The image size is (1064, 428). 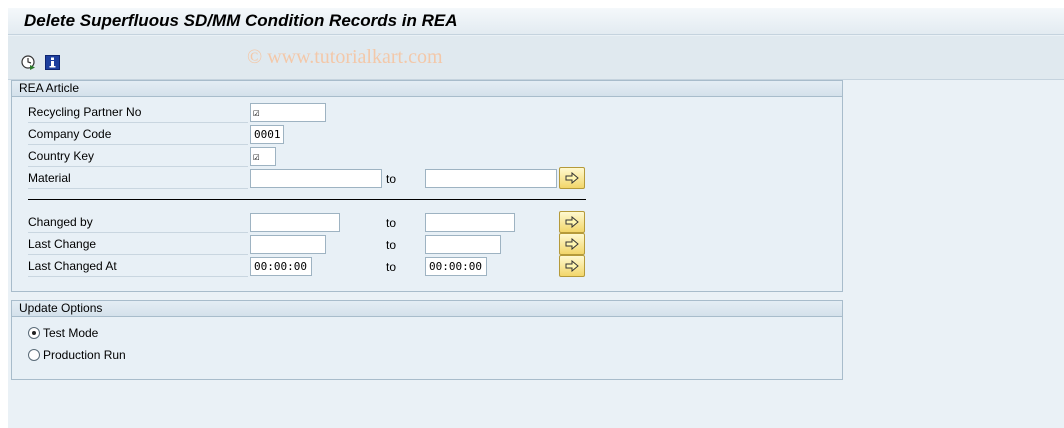 I want to click on recycling-partner-label: Recycling Partner No, so click(x=138, y=113).